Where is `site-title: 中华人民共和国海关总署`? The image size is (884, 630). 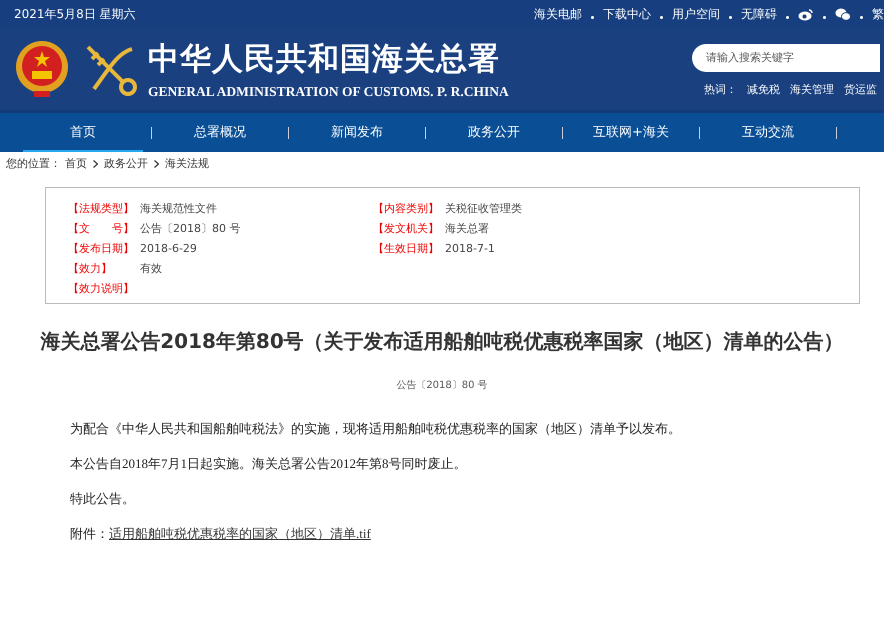
site-title: 中华人民共和国海关总署 is located at coordinates (324, 59).